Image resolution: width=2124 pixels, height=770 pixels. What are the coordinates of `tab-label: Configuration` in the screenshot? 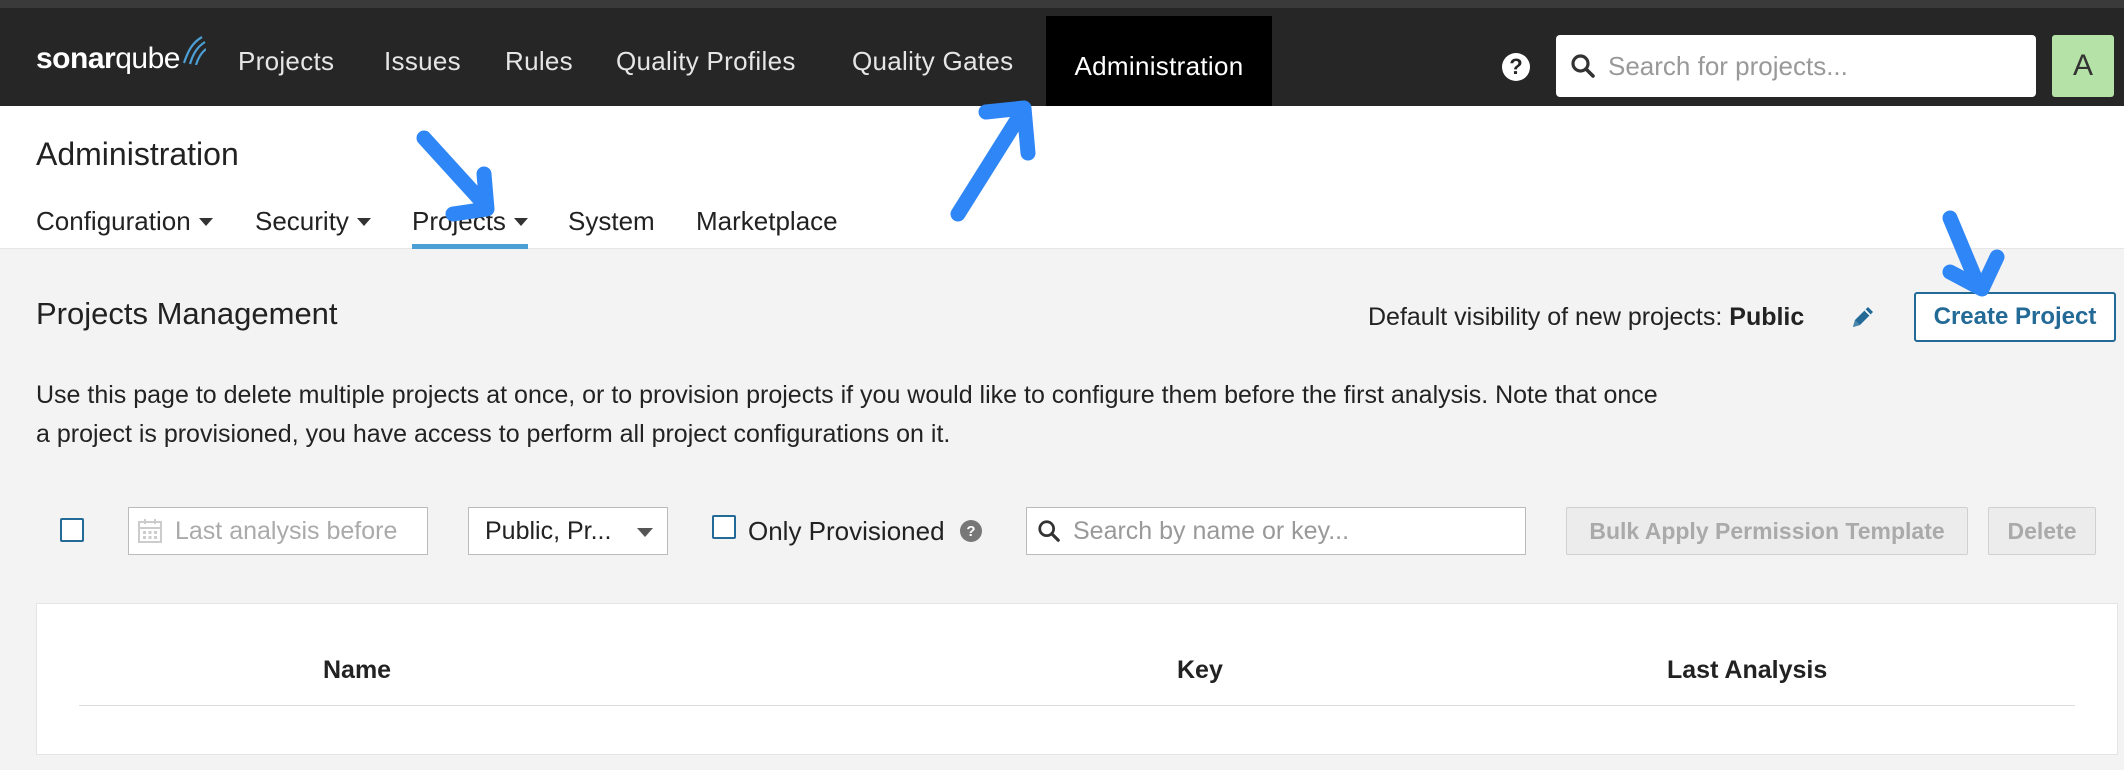 It's located at (113, 221).